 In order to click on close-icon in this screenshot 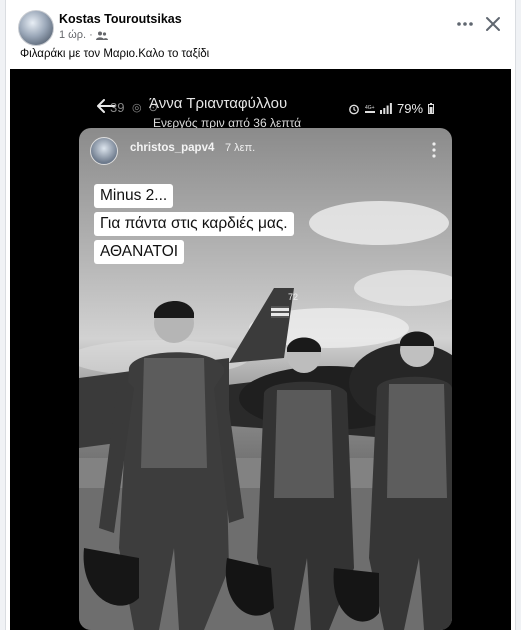, I will do `click(493, 24)`.